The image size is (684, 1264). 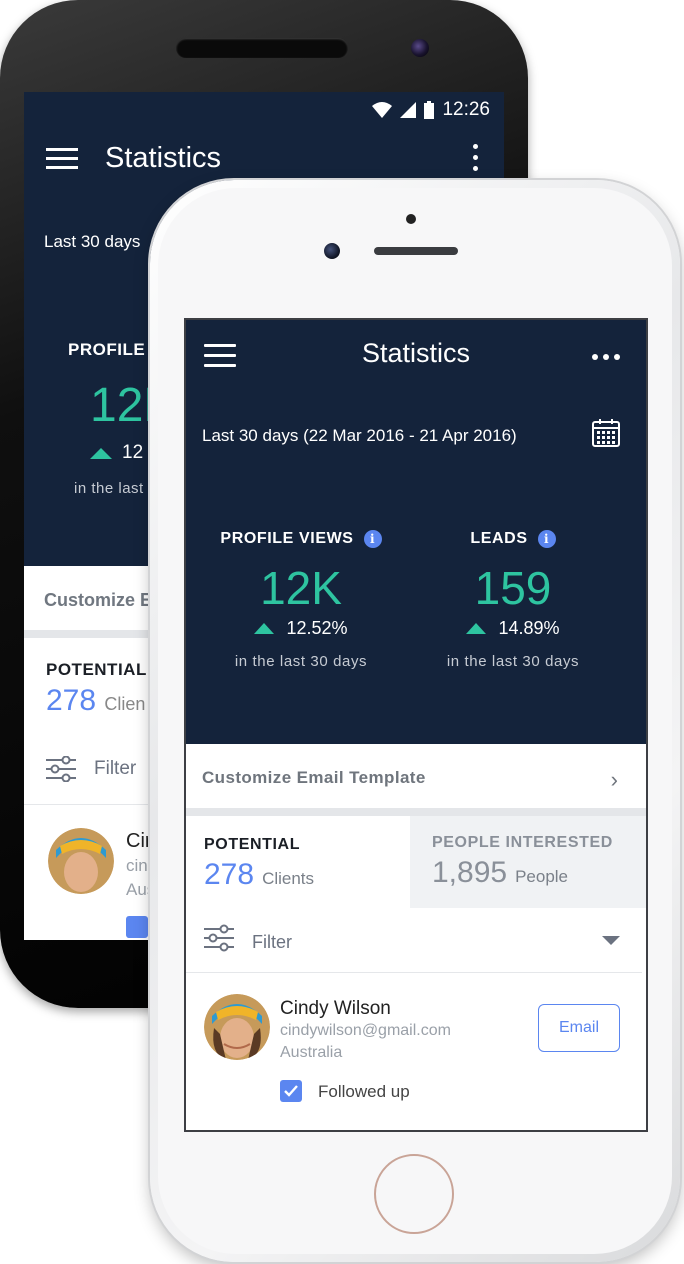 I want to click on profile-views-percent: 12.52%, so click(x=317, y=628).